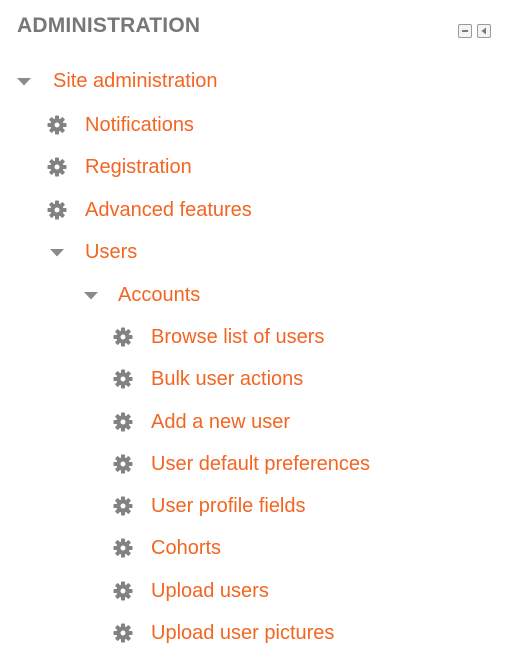 The width and height of the screenshot is (515, 648). What do you see at coordinates (135, 81) in the screenshot?
I see `site-administration-link: Site administration` at bounding box center [135, 81].